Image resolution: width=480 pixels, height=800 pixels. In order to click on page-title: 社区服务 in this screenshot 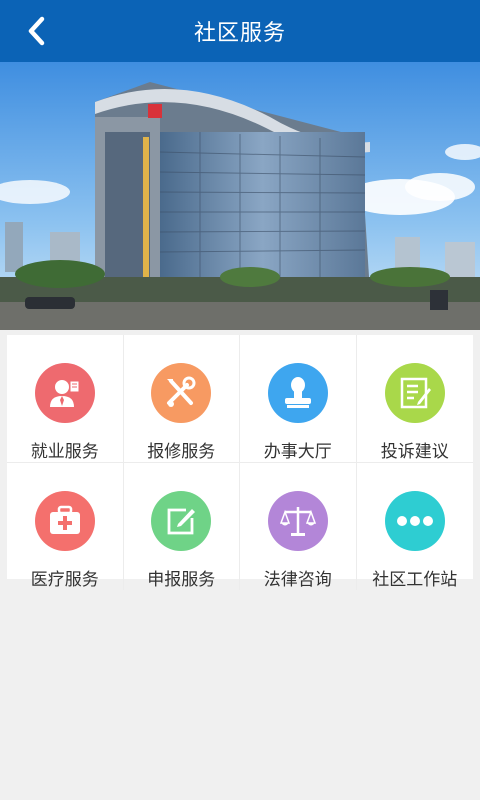, I will do `click(239, 33)`.